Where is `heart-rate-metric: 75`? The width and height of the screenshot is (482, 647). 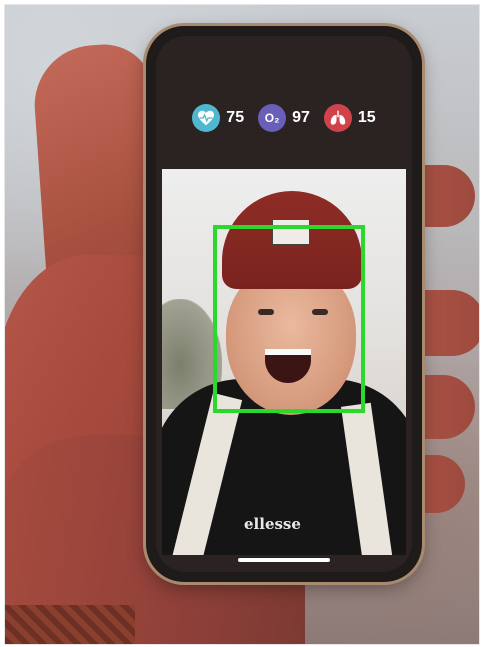 heart-rate-metric: 75 is located at coordinates (218, 118).